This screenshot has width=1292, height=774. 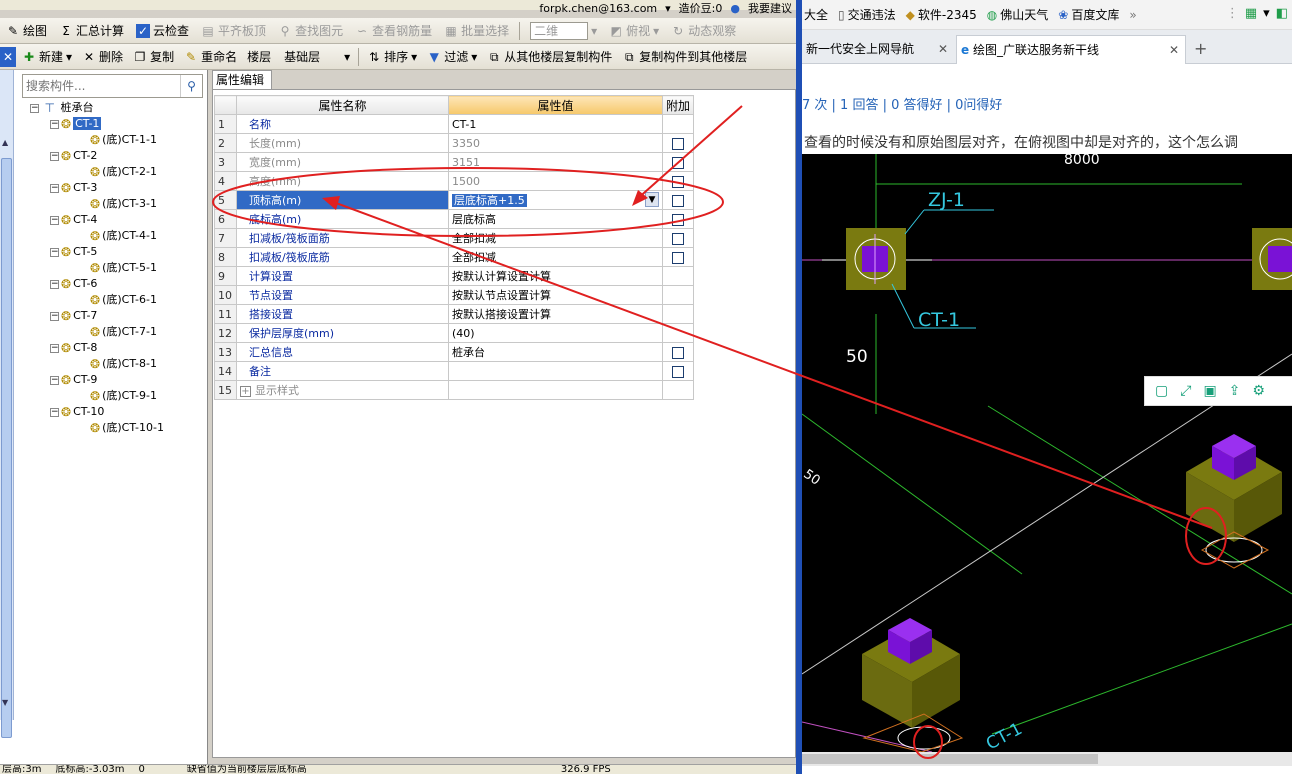 I want to click on settings-icon: ⚙, so click(x=1258, y=391).